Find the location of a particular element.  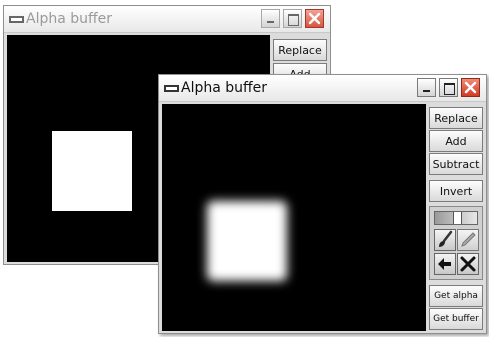

tool-palette is located at coordinates (456, 243).